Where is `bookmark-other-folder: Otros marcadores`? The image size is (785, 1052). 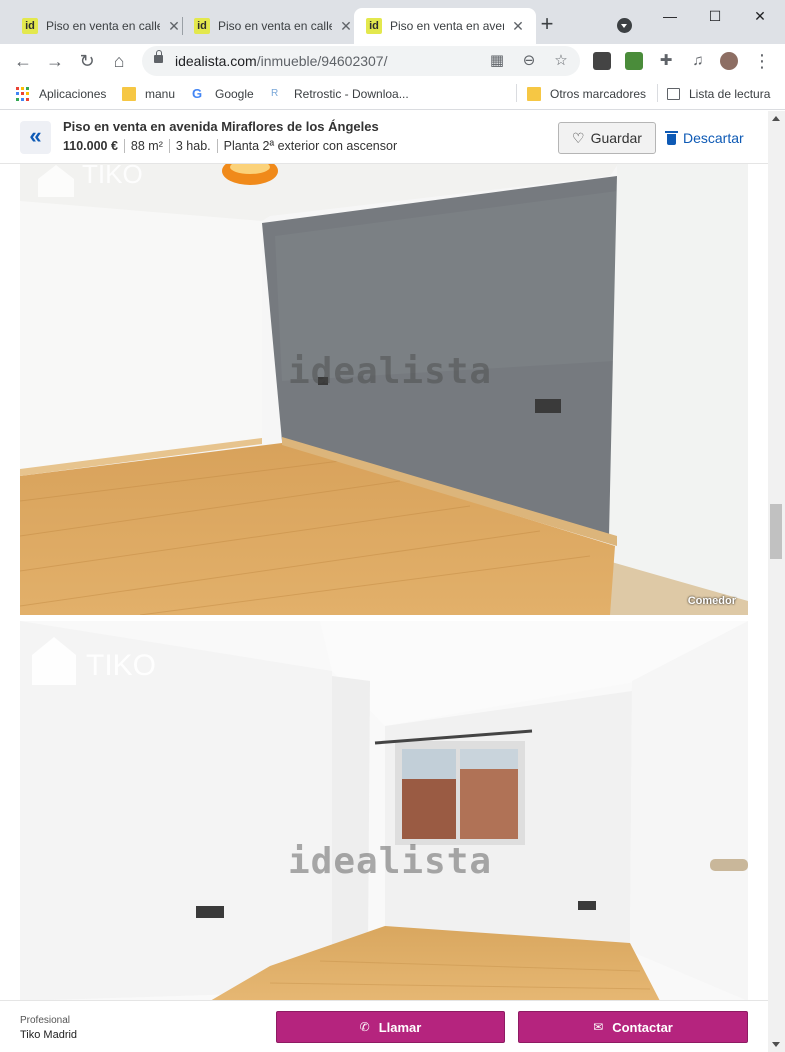
bookmark-other-folder: Otros marcadores is located at coordinates (586, 94).